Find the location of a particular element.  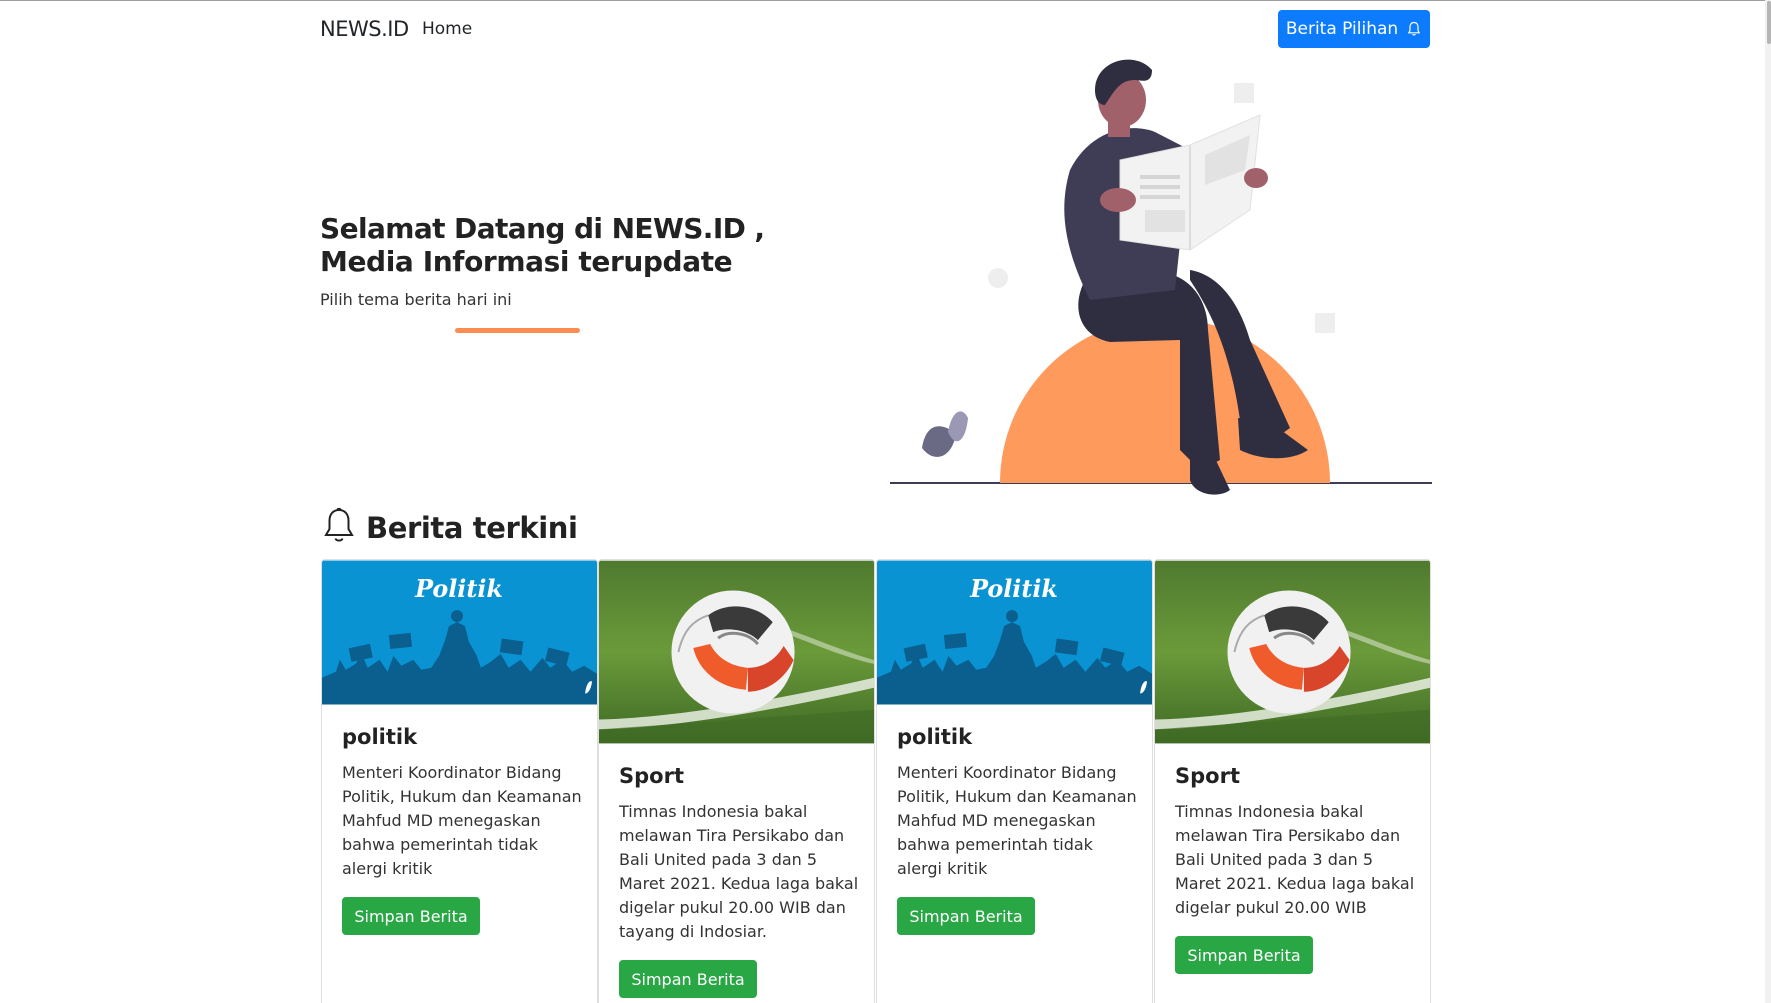

brand-logo: NEWS.ID is located at coordinates (364, 29).